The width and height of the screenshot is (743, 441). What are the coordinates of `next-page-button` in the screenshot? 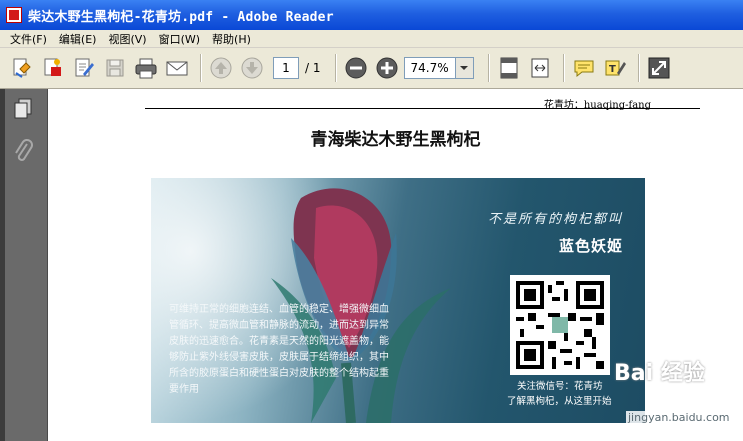 It's located at (252, 68).